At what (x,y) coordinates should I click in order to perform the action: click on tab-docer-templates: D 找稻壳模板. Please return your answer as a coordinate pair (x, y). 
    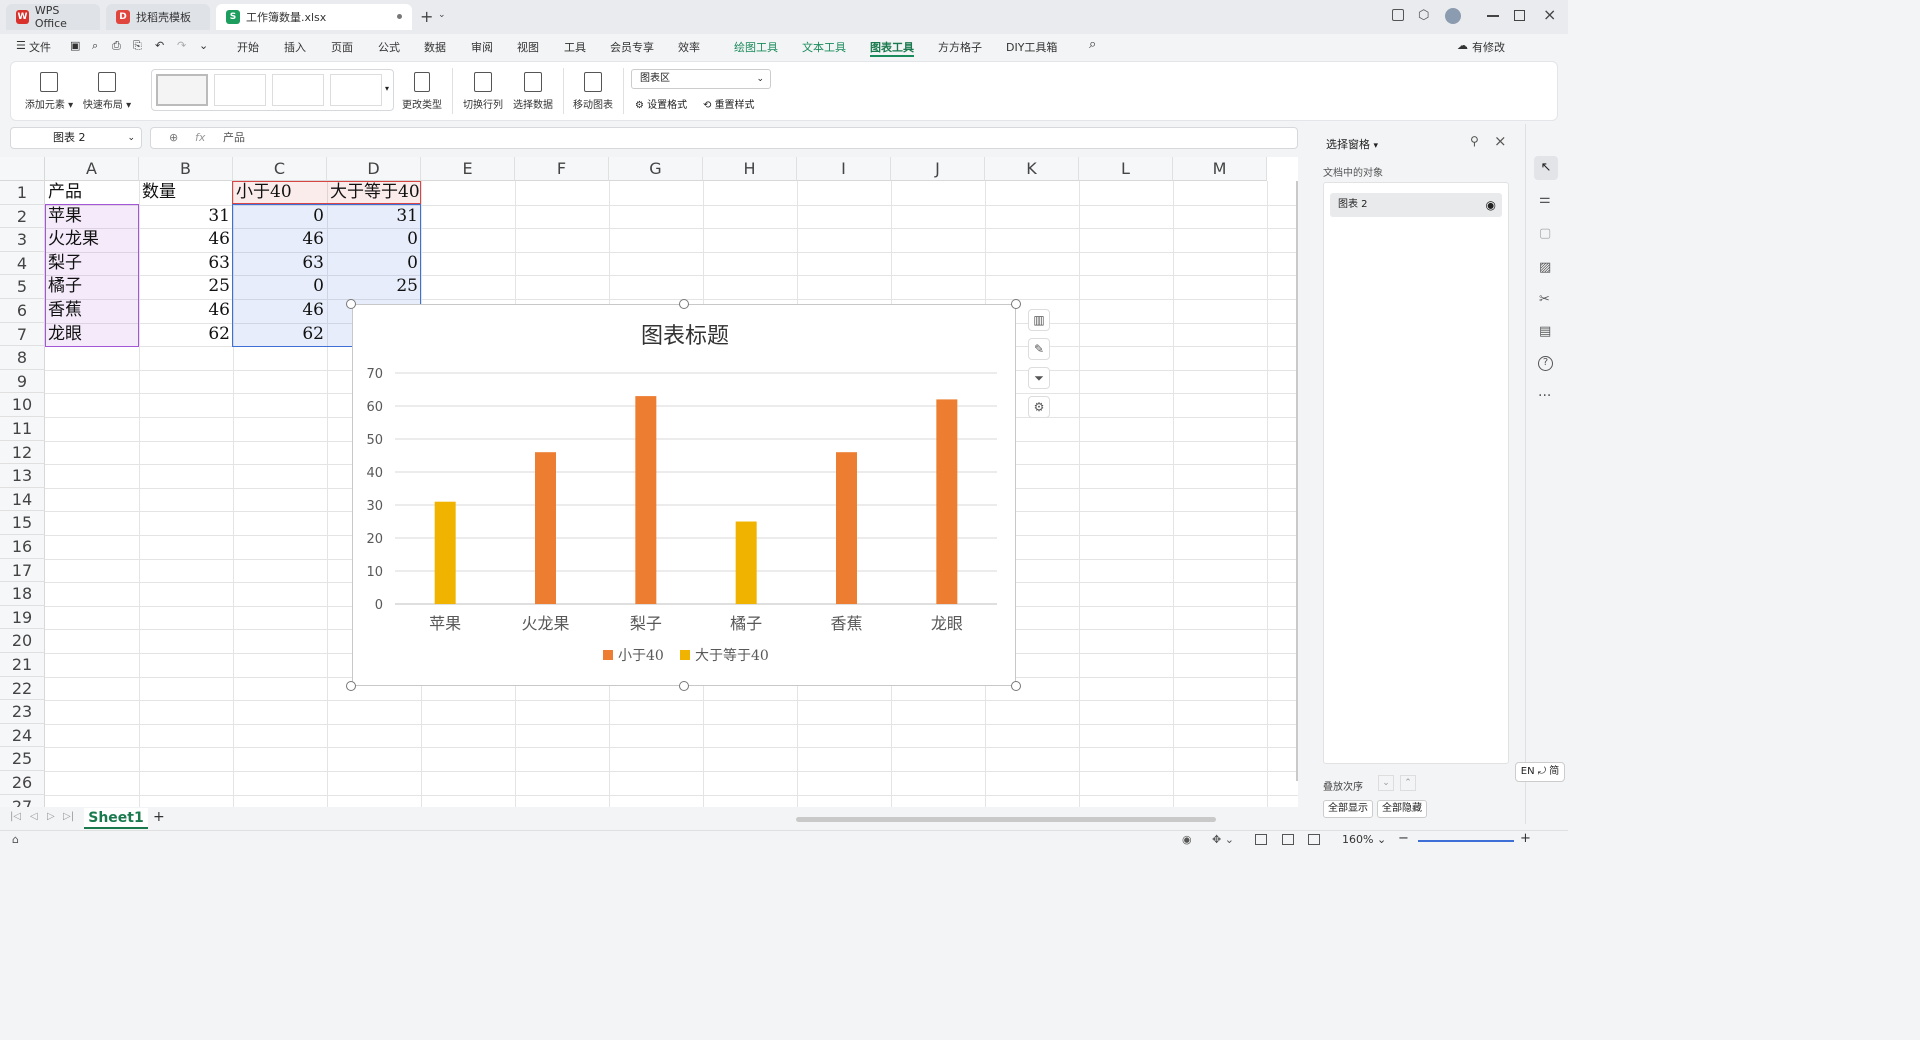
    Looking at the image, I should click on (158, 17).